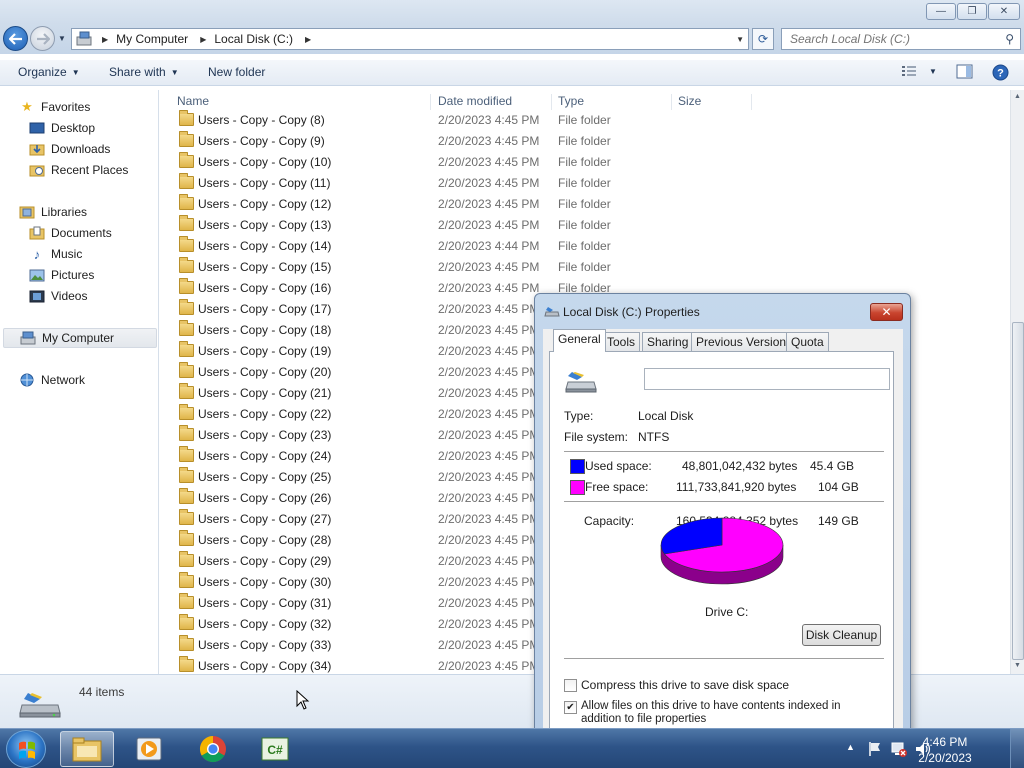 The image size is (1024, 768). I want to click on help-button: ?, so click(1000, 72).